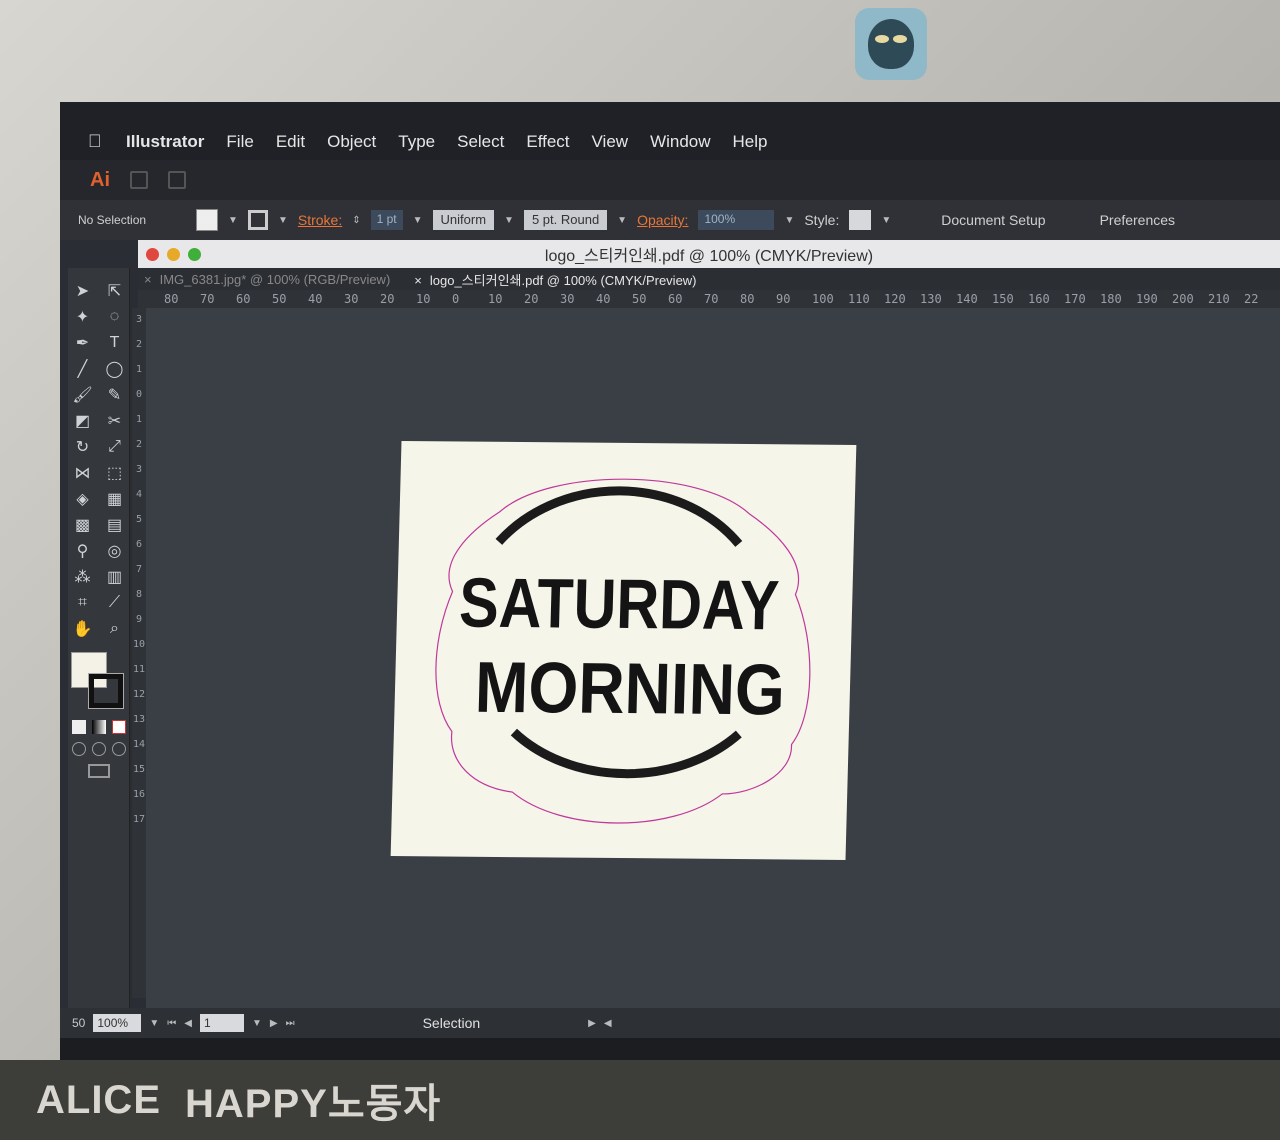 Image resolution: width=1280 pixels, height=1140 pixels. I want to click on ruler-tick: 15, so click(139, 769).